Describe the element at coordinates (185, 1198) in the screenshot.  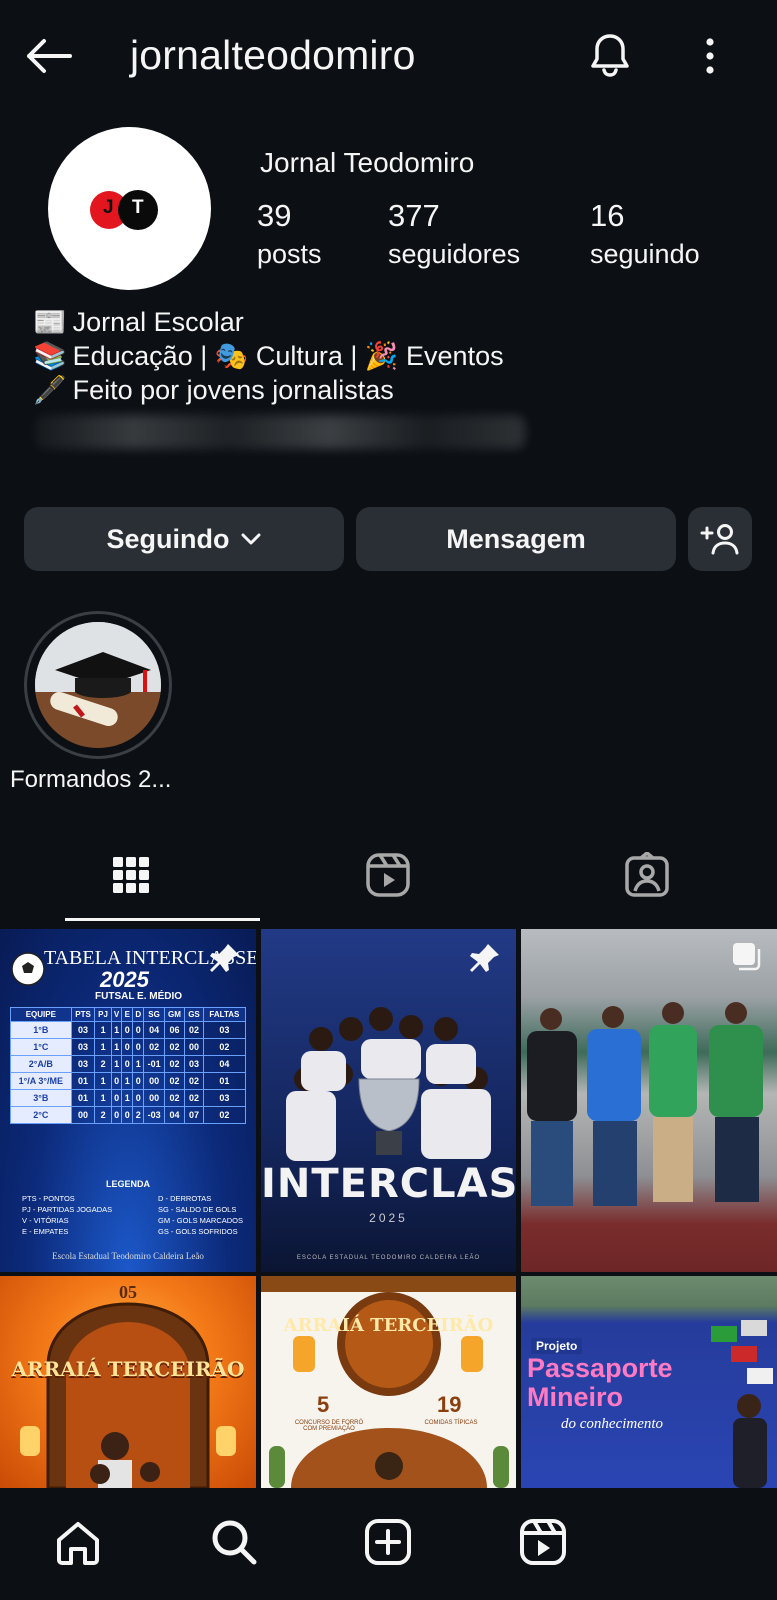
I see `legend-item: D - DERROTAS` at that location.